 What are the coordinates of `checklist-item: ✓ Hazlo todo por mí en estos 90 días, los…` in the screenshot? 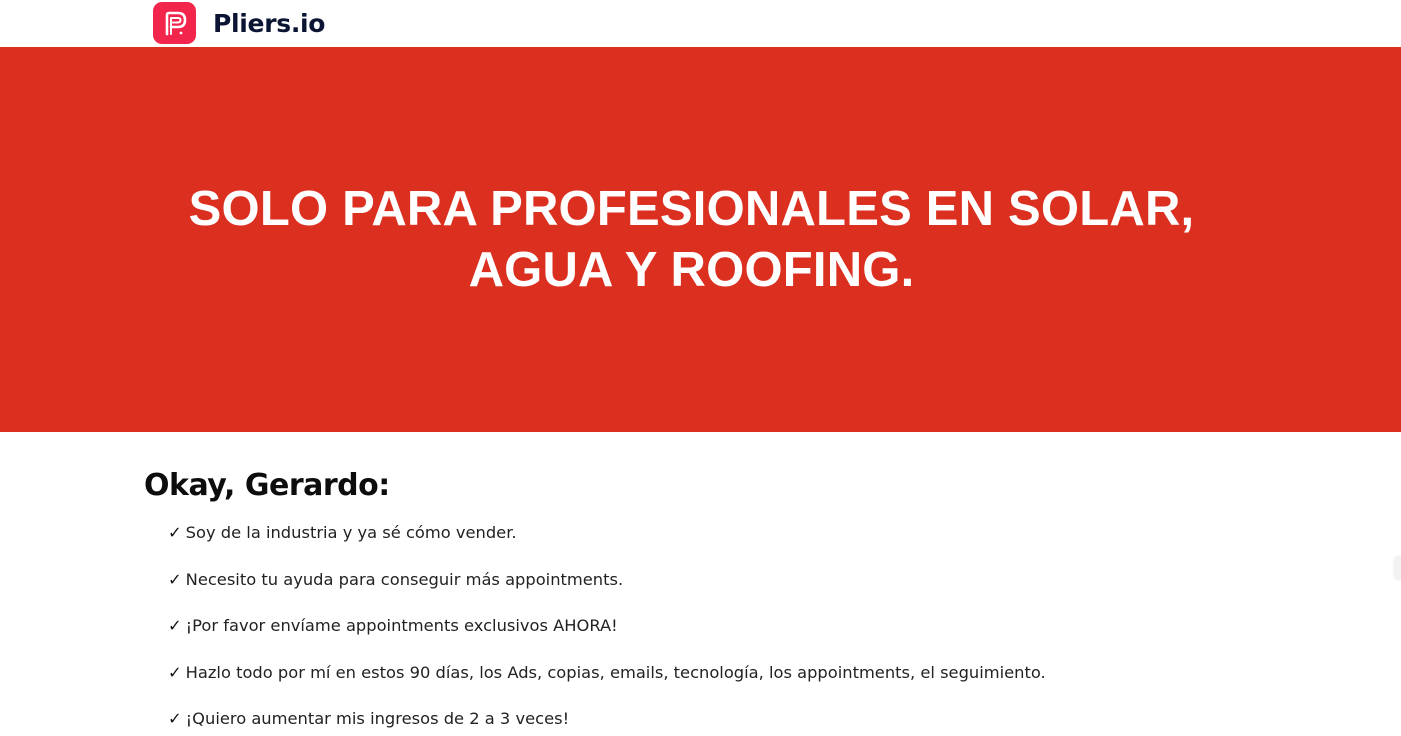 It's located at (706, 683).